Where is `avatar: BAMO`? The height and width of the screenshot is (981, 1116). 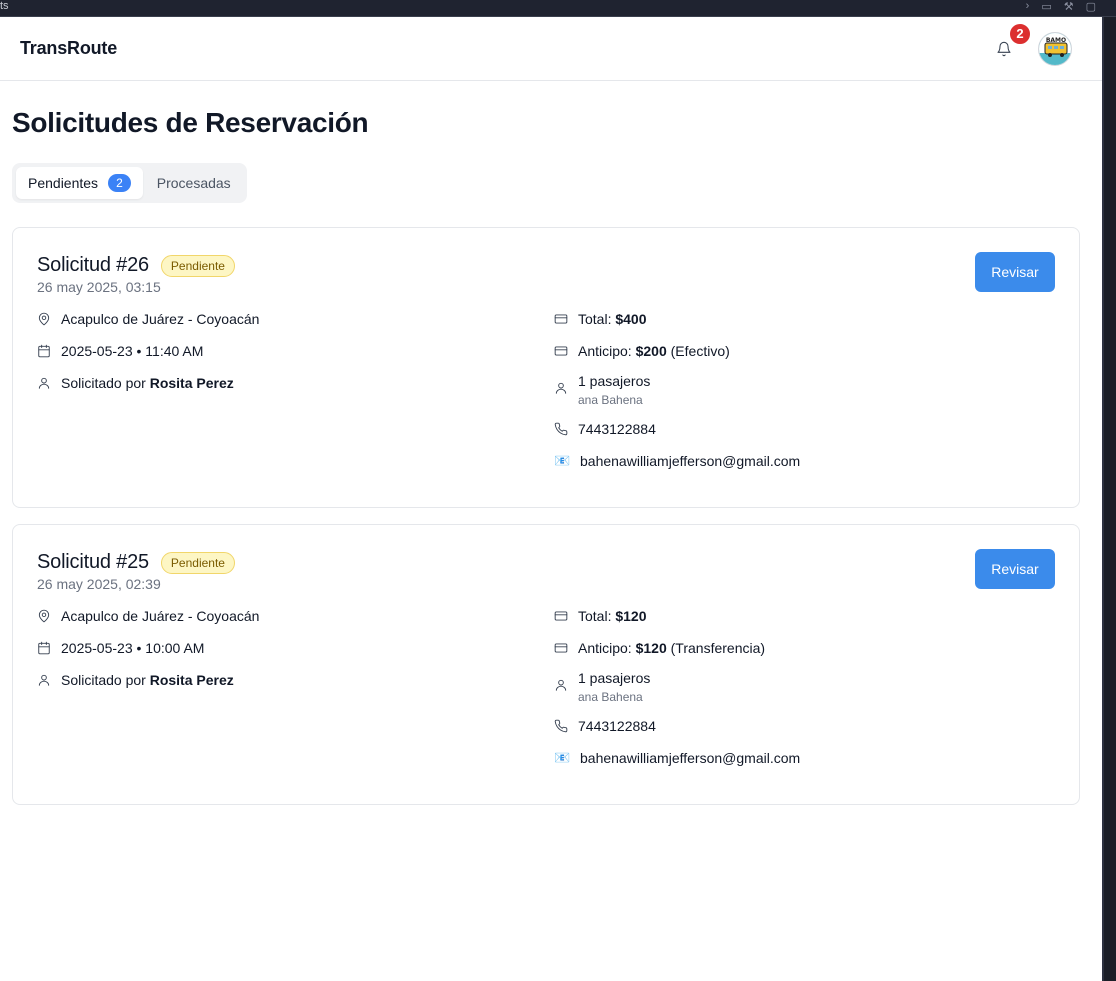 avatar: BAMO is located at coordinates (1055, 48).